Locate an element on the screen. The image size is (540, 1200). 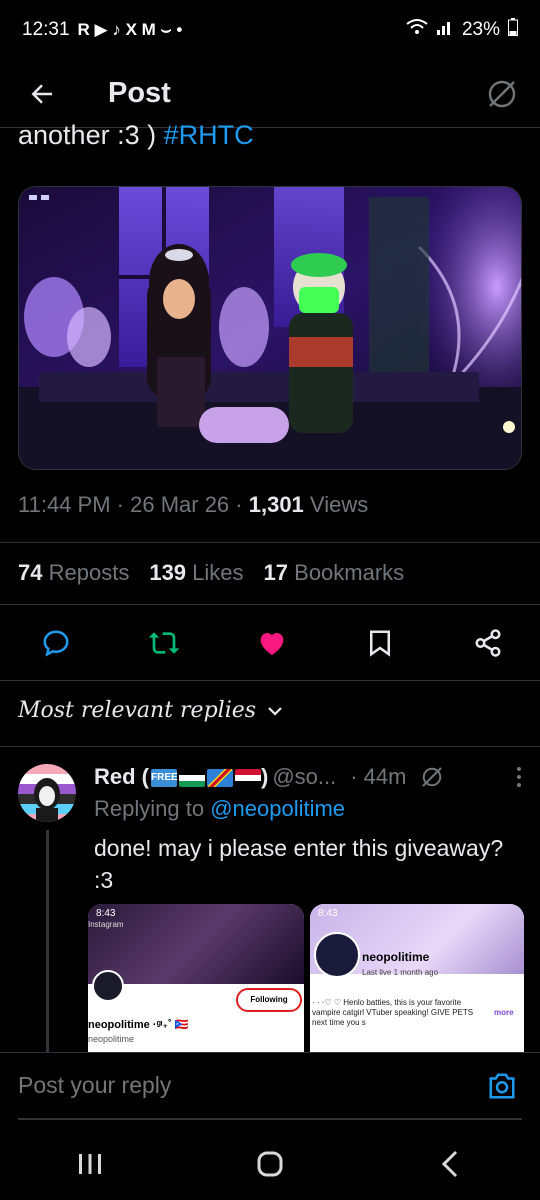
replying-to-link: @neopolitime is located at coordinates (277, 808).